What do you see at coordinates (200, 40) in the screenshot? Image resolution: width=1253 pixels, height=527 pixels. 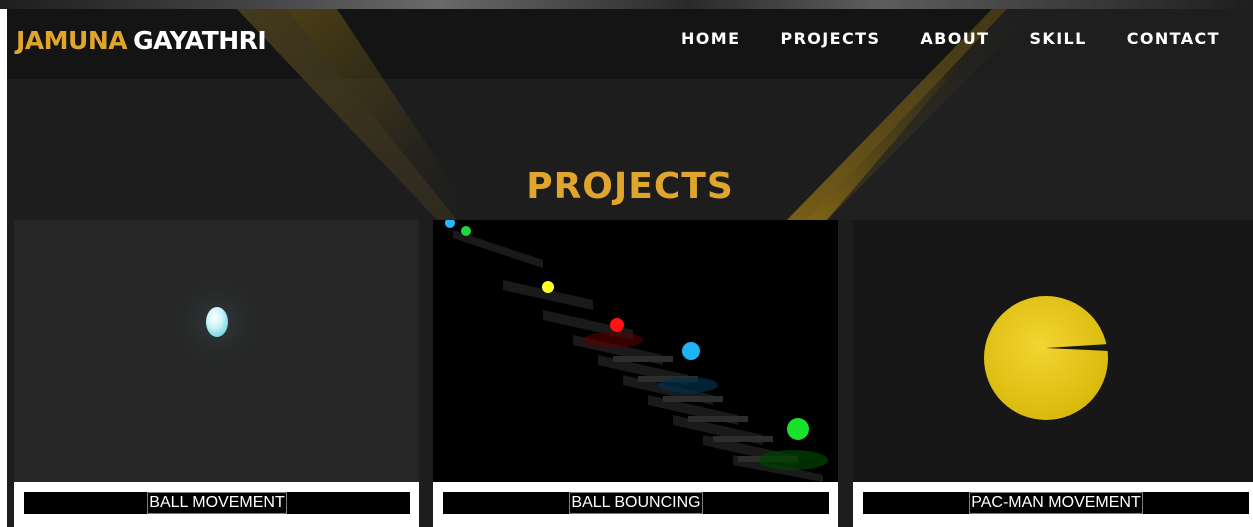 I see `brand-last-name: GAYATHRI` at bounding box center [200, 40].